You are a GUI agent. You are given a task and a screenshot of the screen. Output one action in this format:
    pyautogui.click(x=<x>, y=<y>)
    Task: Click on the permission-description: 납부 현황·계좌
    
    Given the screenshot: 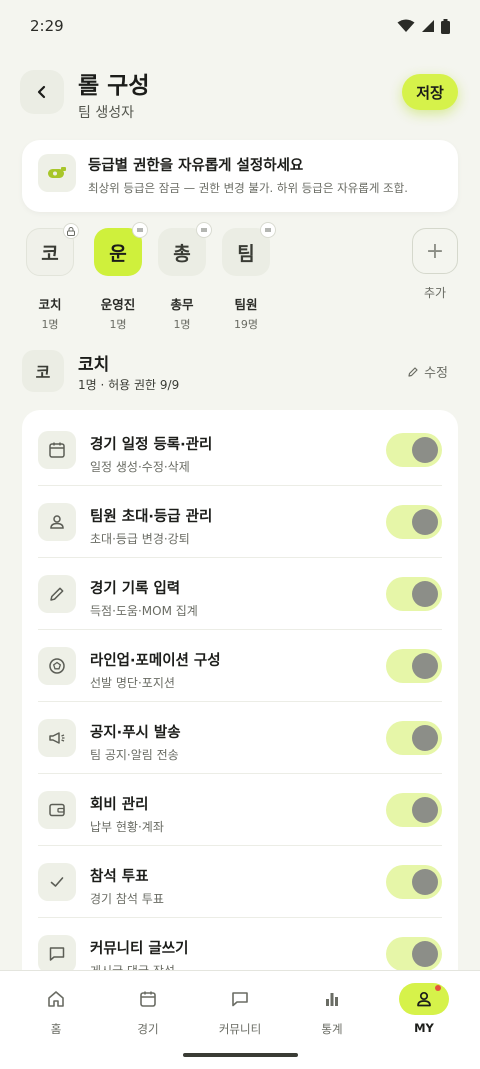 What is the action you would take?
    pyautogui.click(x=127, y=827)
    